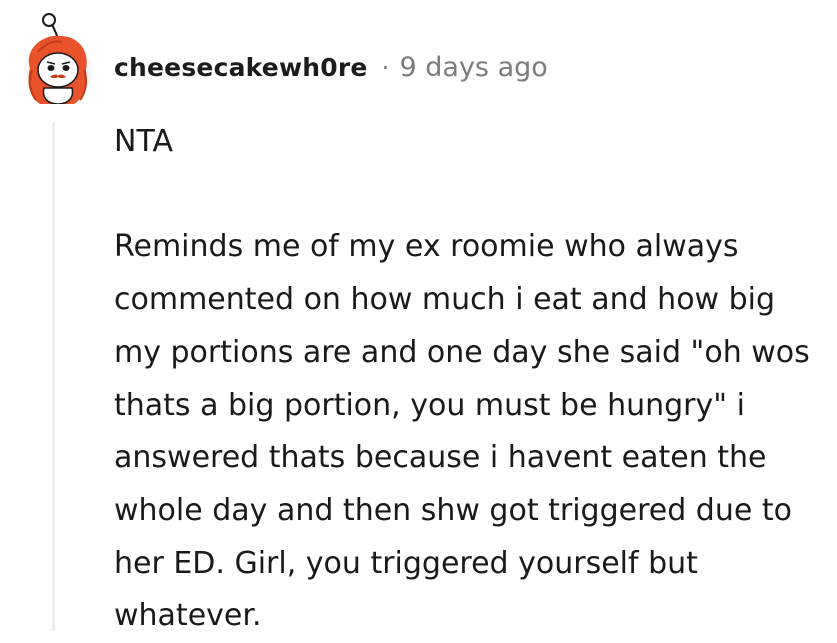 The image size is (837, 643). What do you see at coordinates (53, 376) in the screenshot?
I see `thread-line` at bounding box center [53, 376].